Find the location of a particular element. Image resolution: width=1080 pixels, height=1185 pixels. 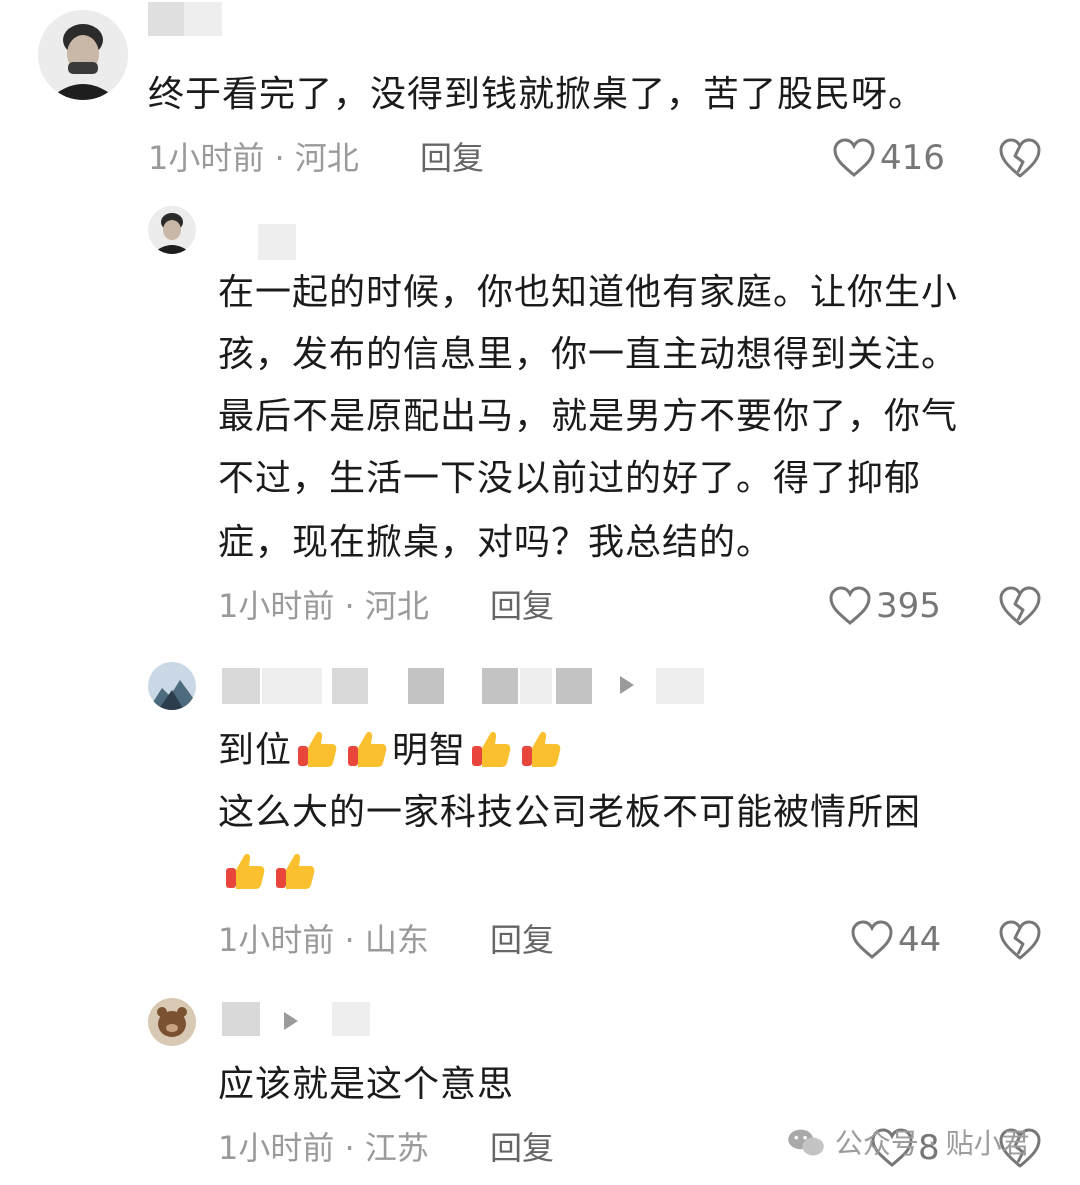

comment-text: 应该就是这个意思 is located at coordinates (366, 1084).